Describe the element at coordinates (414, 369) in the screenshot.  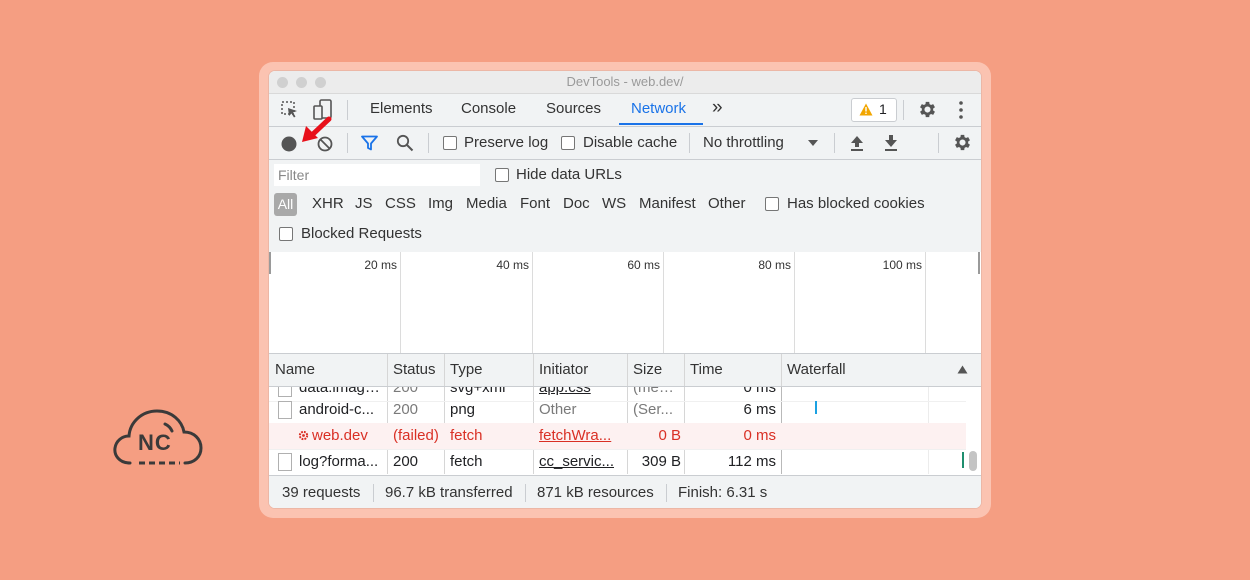
I see `column-status: Status` at that location.